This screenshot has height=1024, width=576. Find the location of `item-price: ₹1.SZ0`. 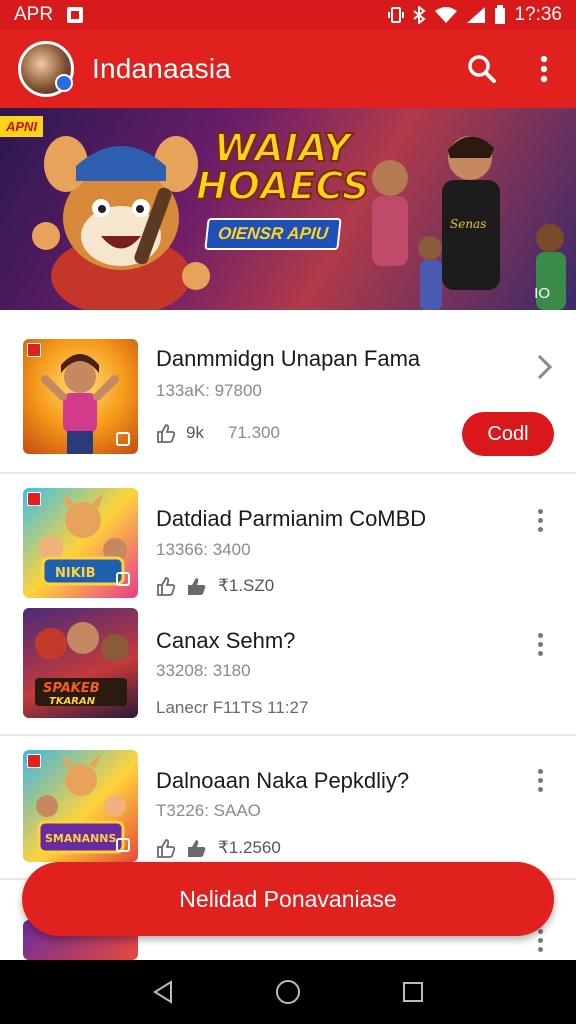

item-price: ₹1.SZ0 is located at coordinates (246, 585).